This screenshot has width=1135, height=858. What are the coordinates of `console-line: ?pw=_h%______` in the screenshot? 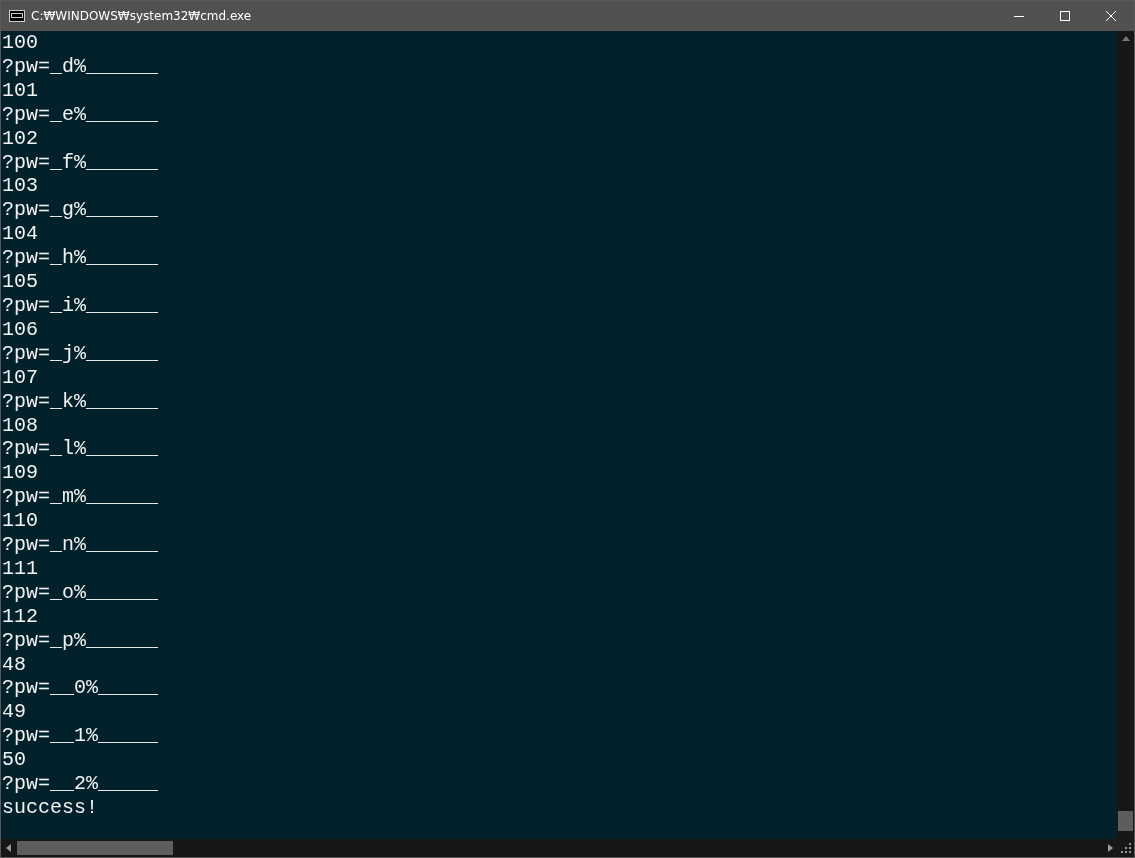 It's located at (80, 258).